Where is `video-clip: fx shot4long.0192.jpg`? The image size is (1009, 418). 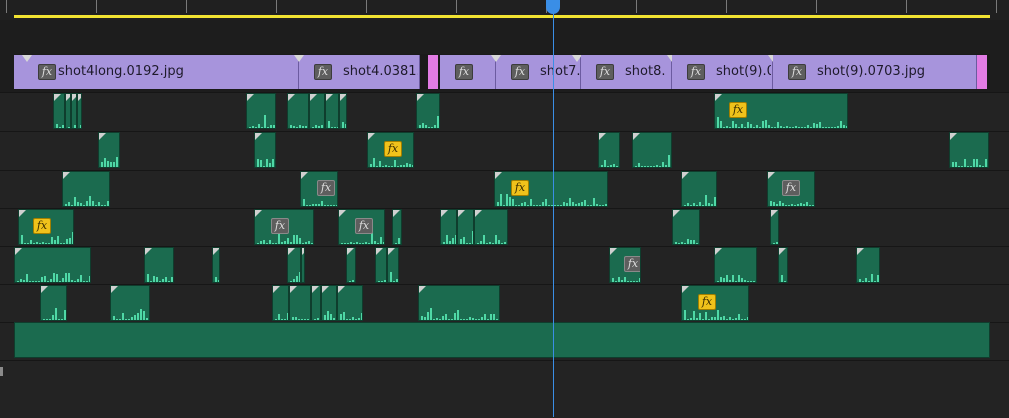 video-clip: fx shot4long.0192.jpg is located at coordinates (156, 72).